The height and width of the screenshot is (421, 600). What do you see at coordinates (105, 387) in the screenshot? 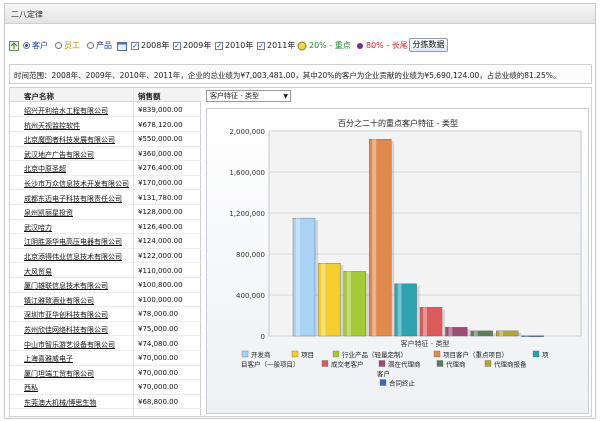
I see `table-row: 西私 ¥70,000.00` at bounding box center [105, 387].